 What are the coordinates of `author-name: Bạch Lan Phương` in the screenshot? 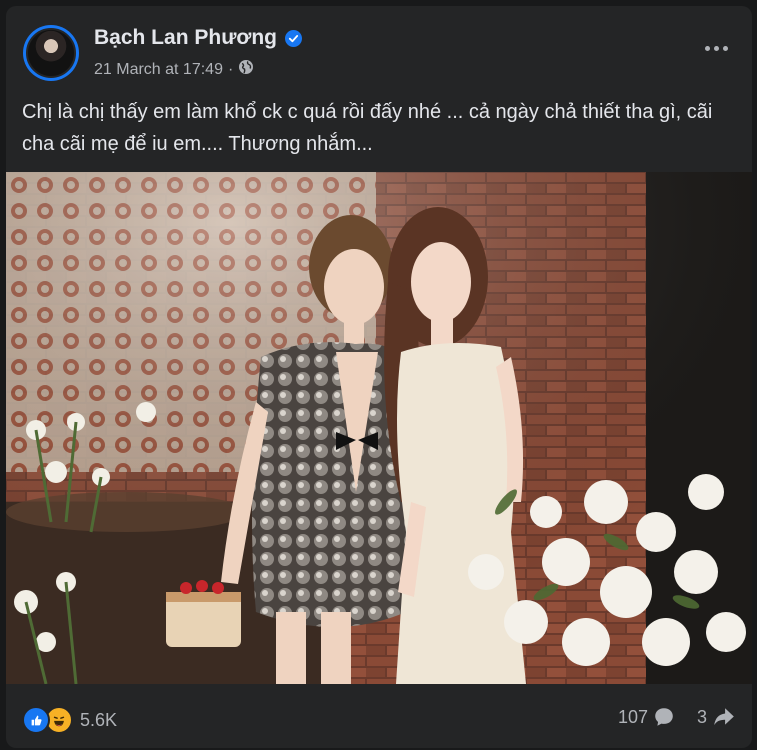 It's located at (185, 38).